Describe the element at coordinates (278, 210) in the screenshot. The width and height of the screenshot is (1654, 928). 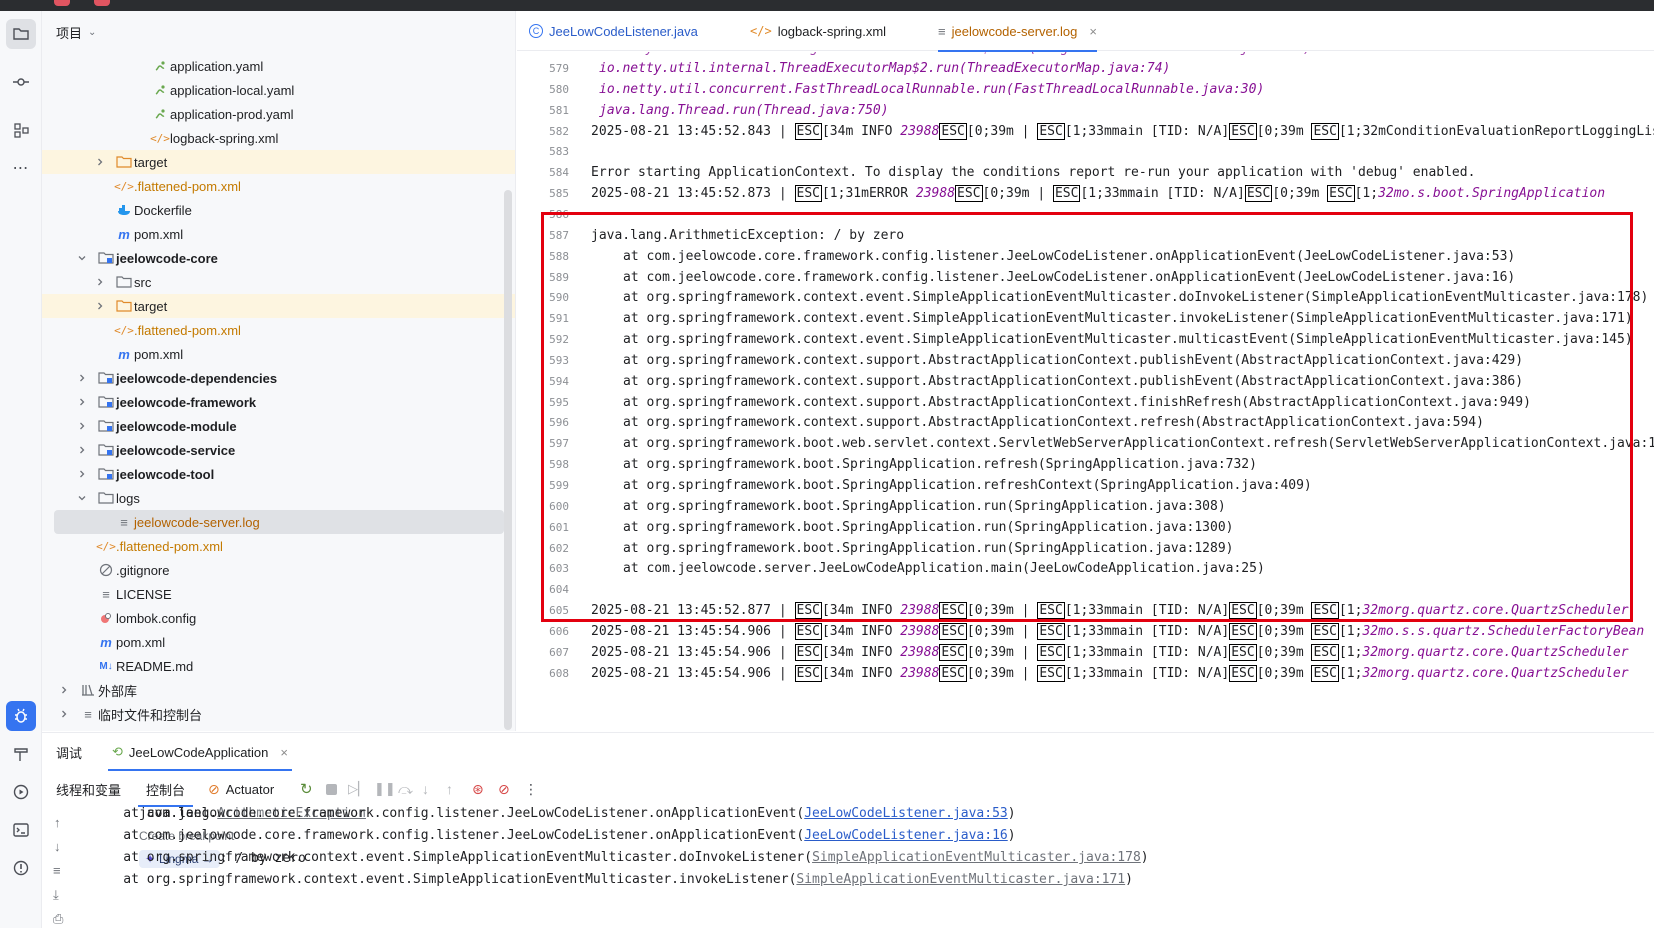
I see `tree-item: Dockerfile` at that location.